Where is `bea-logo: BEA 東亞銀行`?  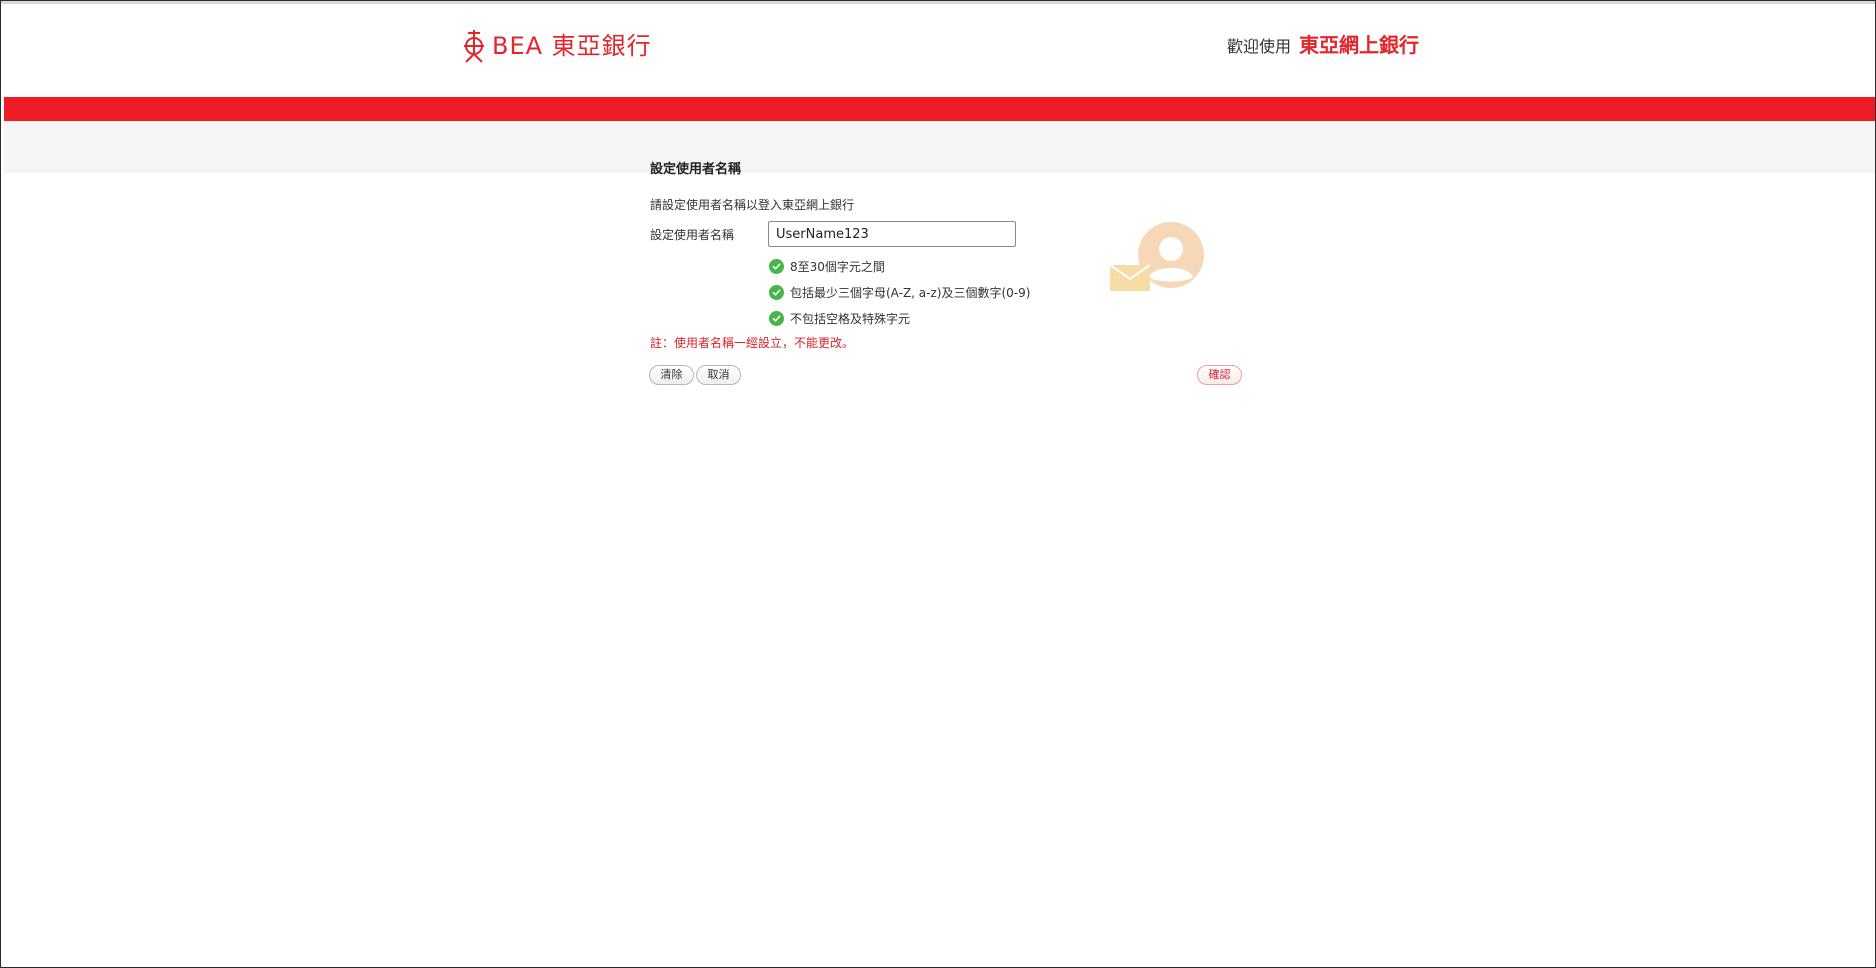 bea-logo: BEA 東亞銀行 is located at coordinates (557, 46).